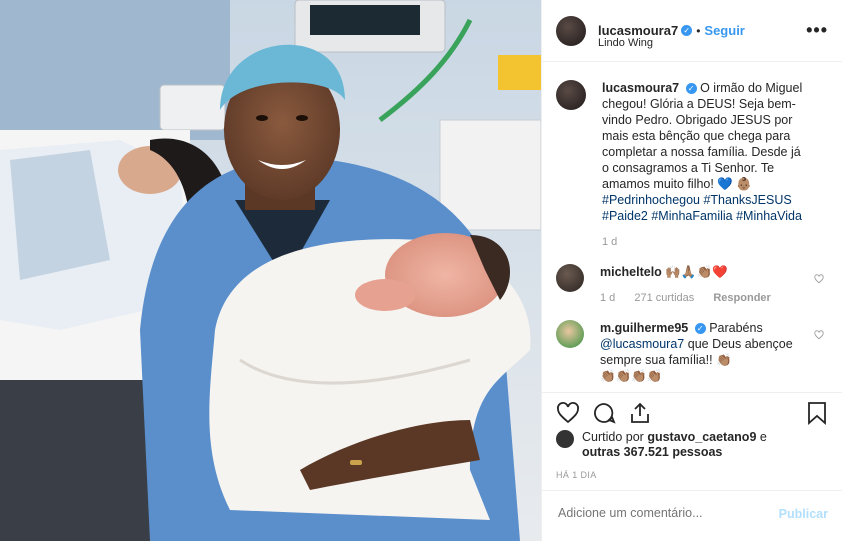  What do you see at coordinates (803, 514) in the screenshot?
I see `publish-button: Publicar` at bounding box center [803, 514].